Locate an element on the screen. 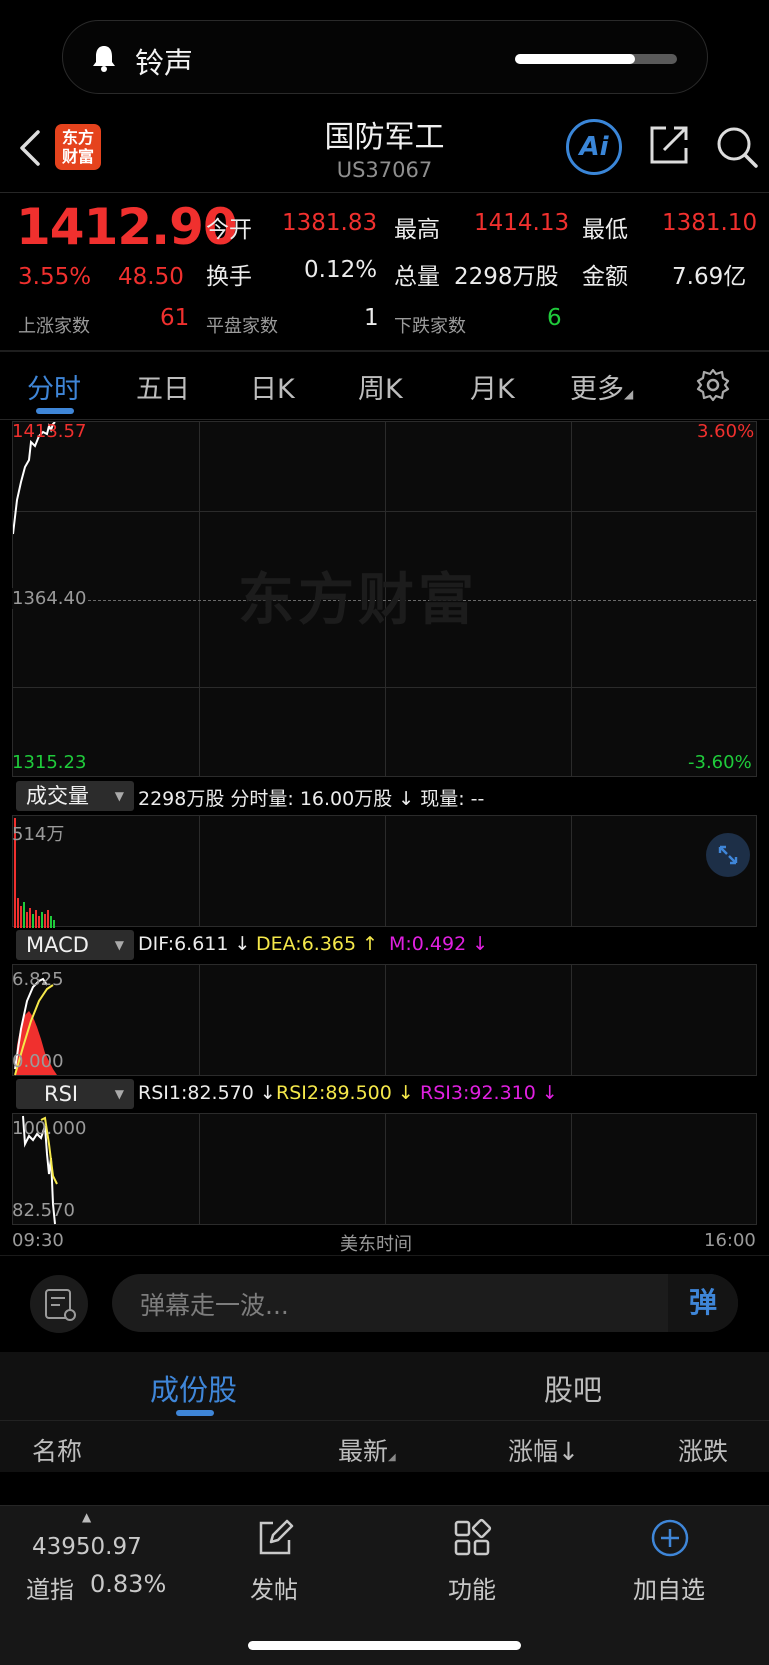  macd-panel is located at coordinates (384, 1020).